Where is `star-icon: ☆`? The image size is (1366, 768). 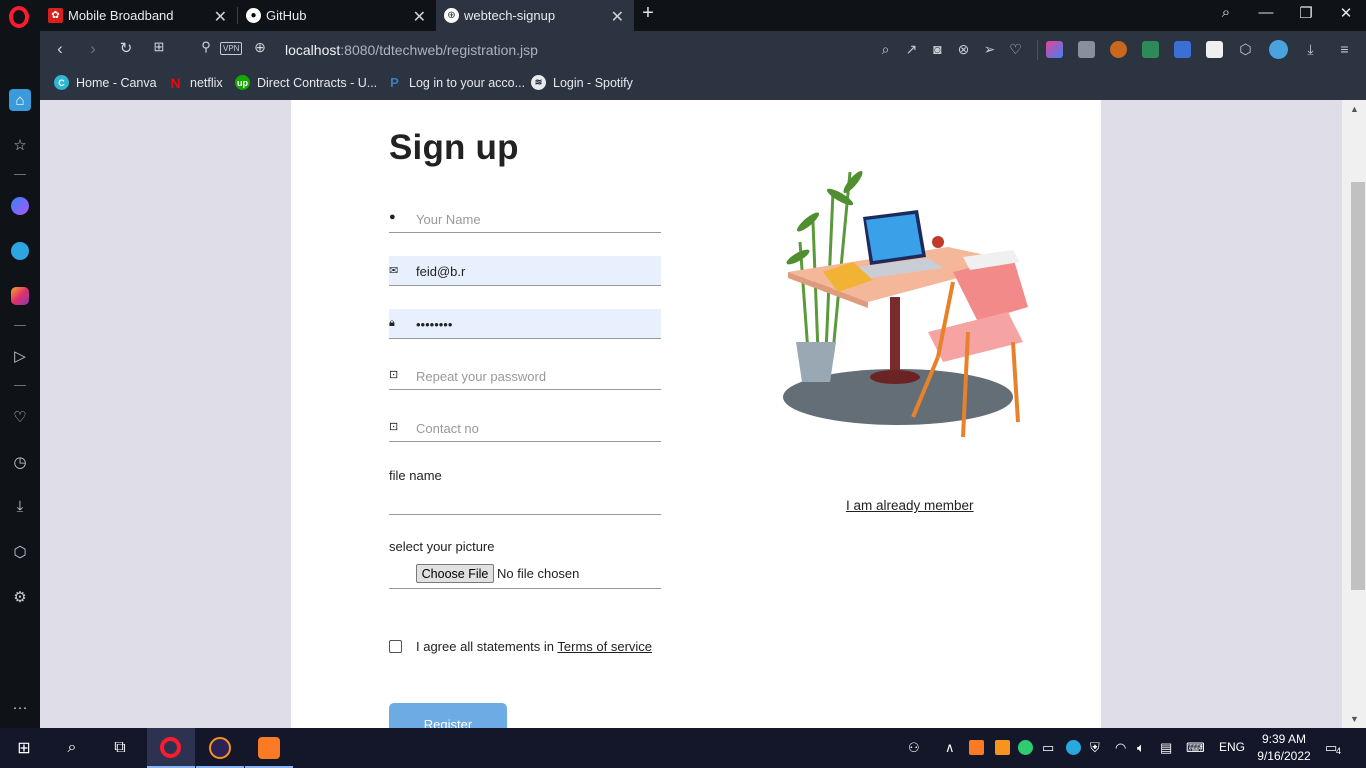 star-icon: ☆ is located at coordinates (20, 145).